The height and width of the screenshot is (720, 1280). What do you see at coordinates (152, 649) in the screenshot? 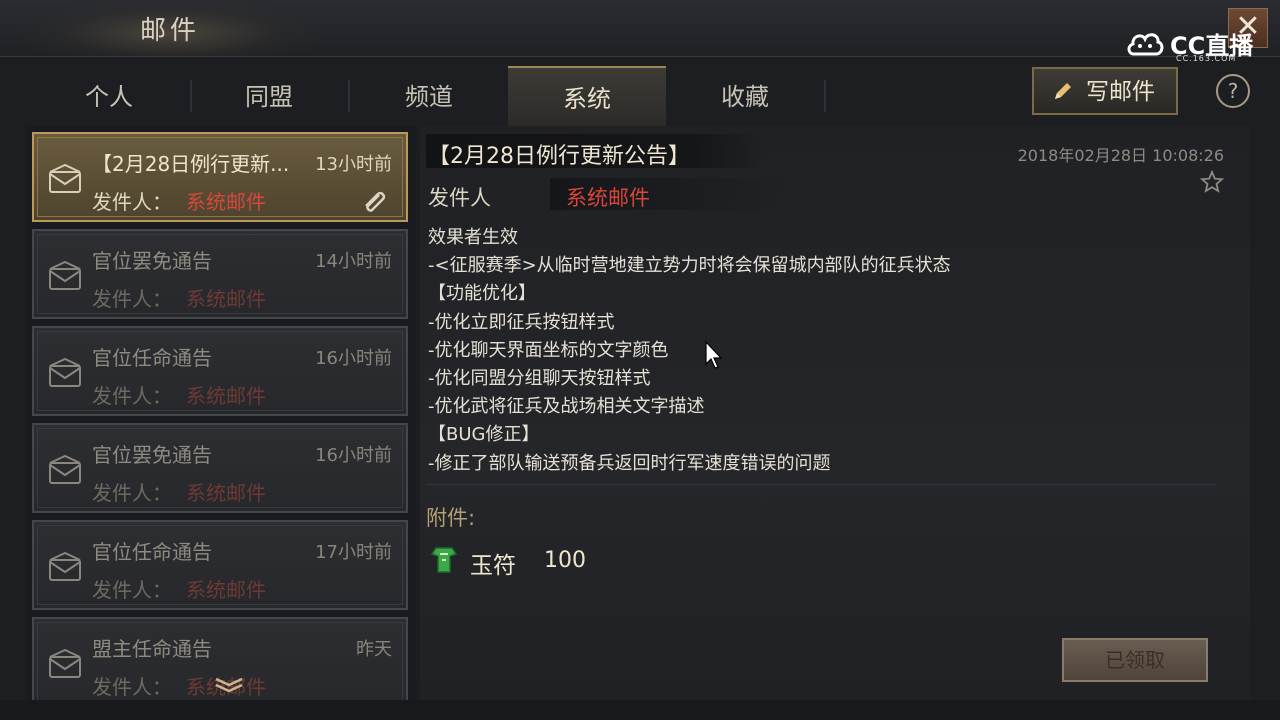
I see `mail-subject: 盟主任命通告` at bounding box center [152, 649].